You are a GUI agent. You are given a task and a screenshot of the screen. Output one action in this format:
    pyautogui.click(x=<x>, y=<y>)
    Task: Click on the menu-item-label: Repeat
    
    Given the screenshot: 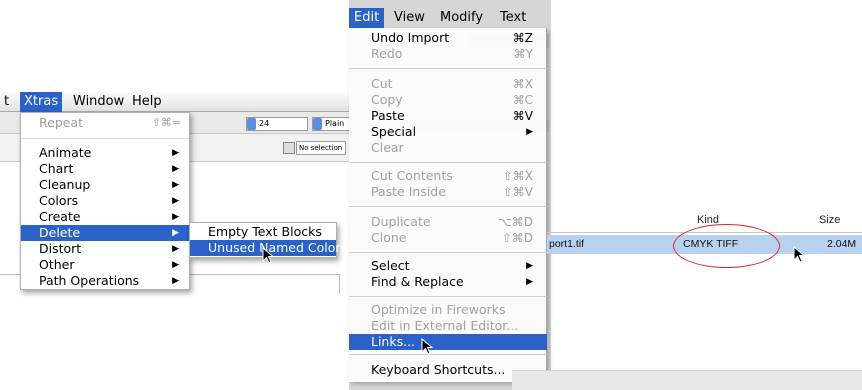 What is the action you would take?
    pyautogui.click(x=61, y=122)
    